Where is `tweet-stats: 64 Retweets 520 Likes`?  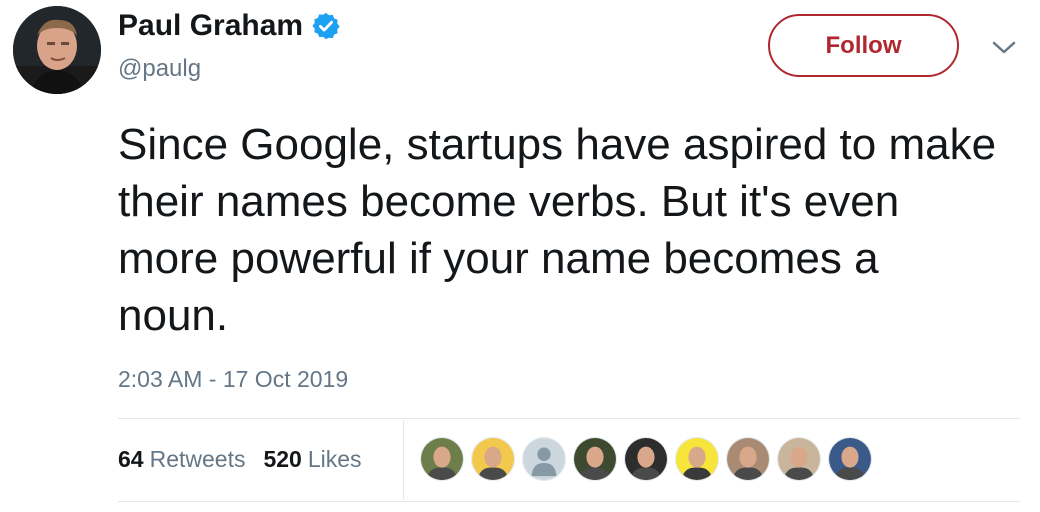 tweet-stats: 64 Retweets 520 Likes is located at coordinates (249, 459).